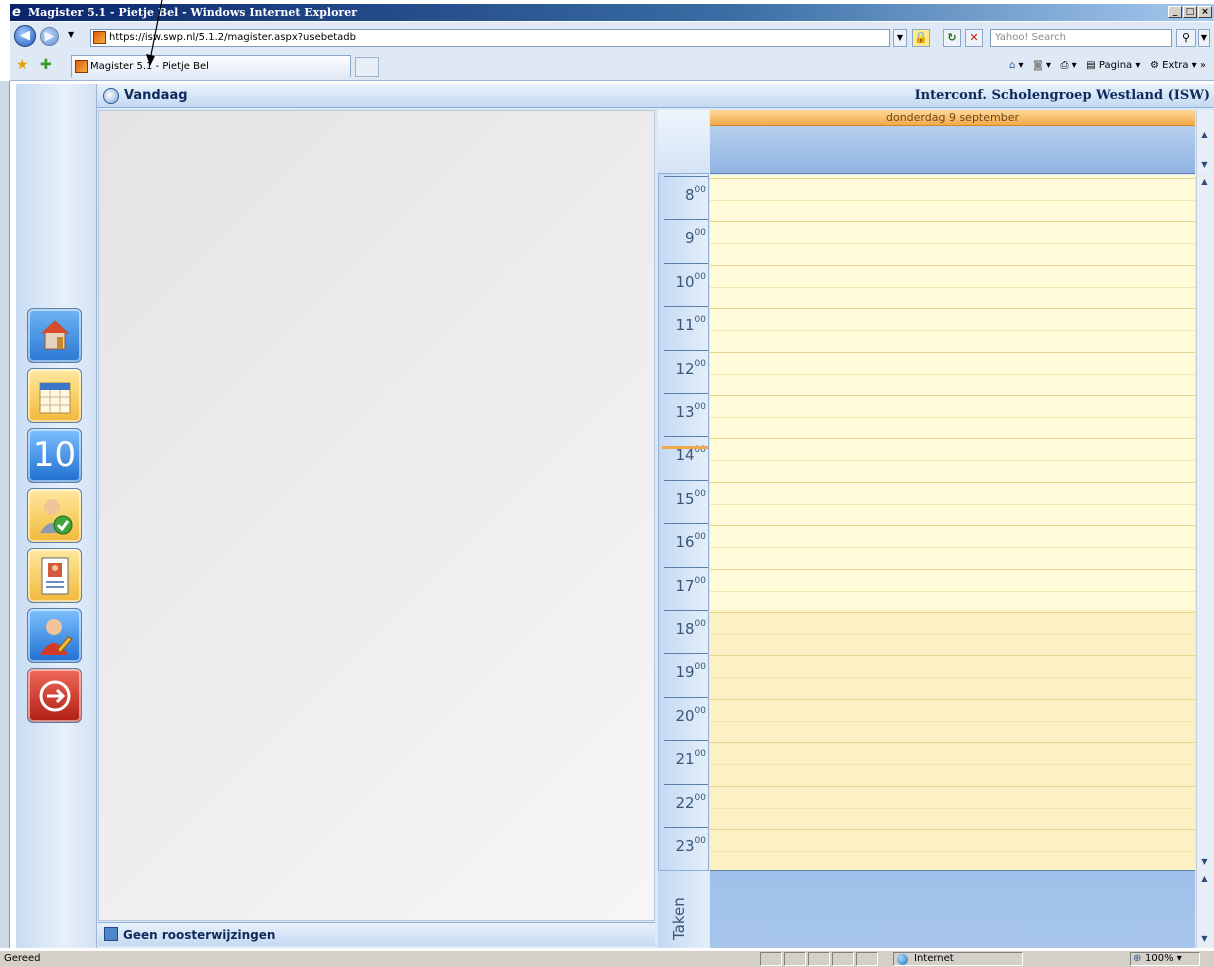 The width and height of the screenshot is (1214, 967). I want to click on hour-label: 1300, so click(683, 412).